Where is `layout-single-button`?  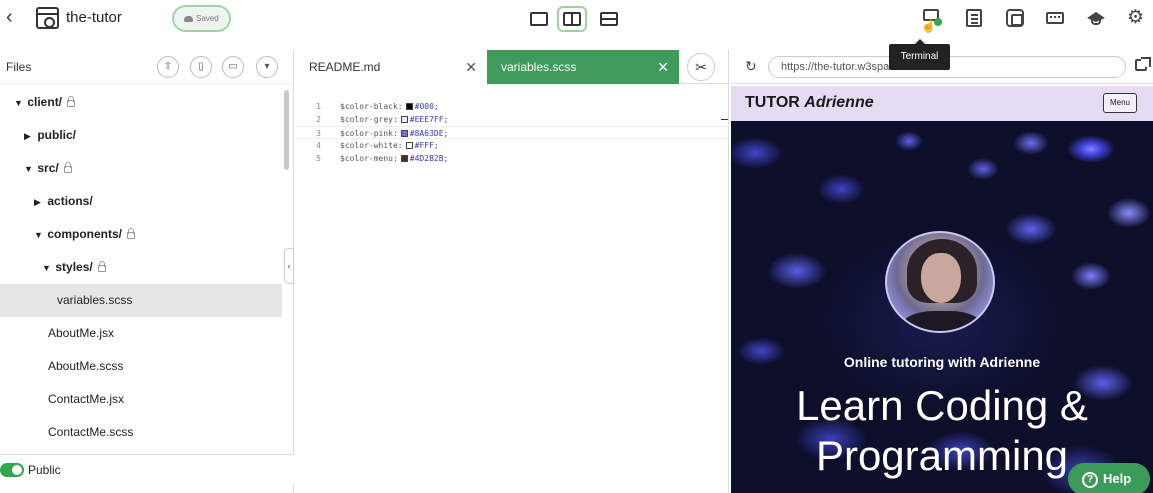
layout-single-button is located at coordinates (539, 19).